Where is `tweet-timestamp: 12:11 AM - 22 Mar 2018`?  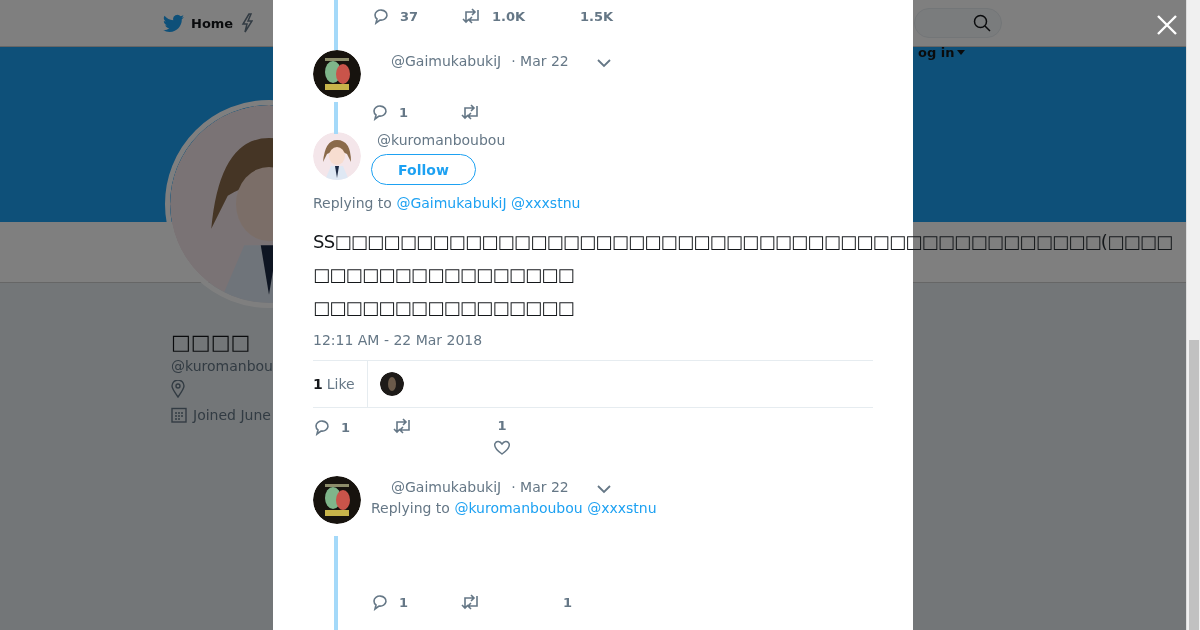
tweet-timestamp: 12:11 AM - 22 Mar 2018 is located at coordinates (398, 340).